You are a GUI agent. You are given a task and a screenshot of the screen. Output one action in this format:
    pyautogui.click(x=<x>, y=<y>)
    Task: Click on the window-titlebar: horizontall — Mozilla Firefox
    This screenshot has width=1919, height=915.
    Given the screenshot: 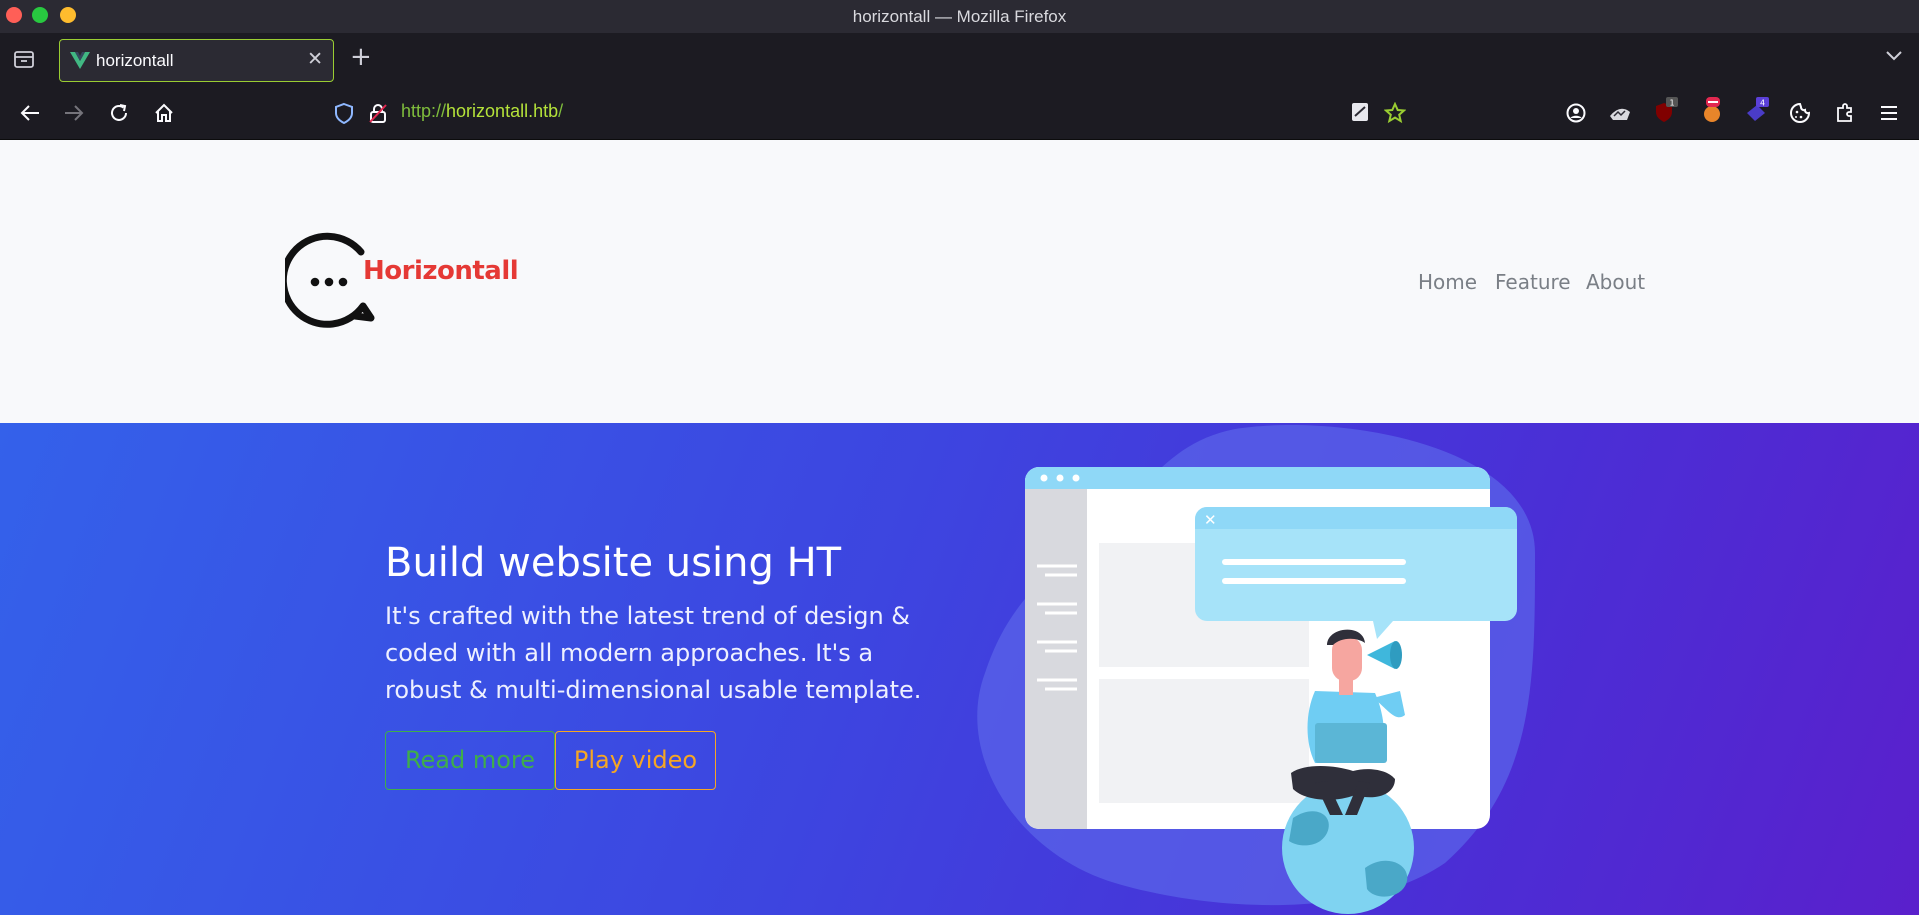 What is the action you would take?
    pyautogui.click(x=959, y=16)
    